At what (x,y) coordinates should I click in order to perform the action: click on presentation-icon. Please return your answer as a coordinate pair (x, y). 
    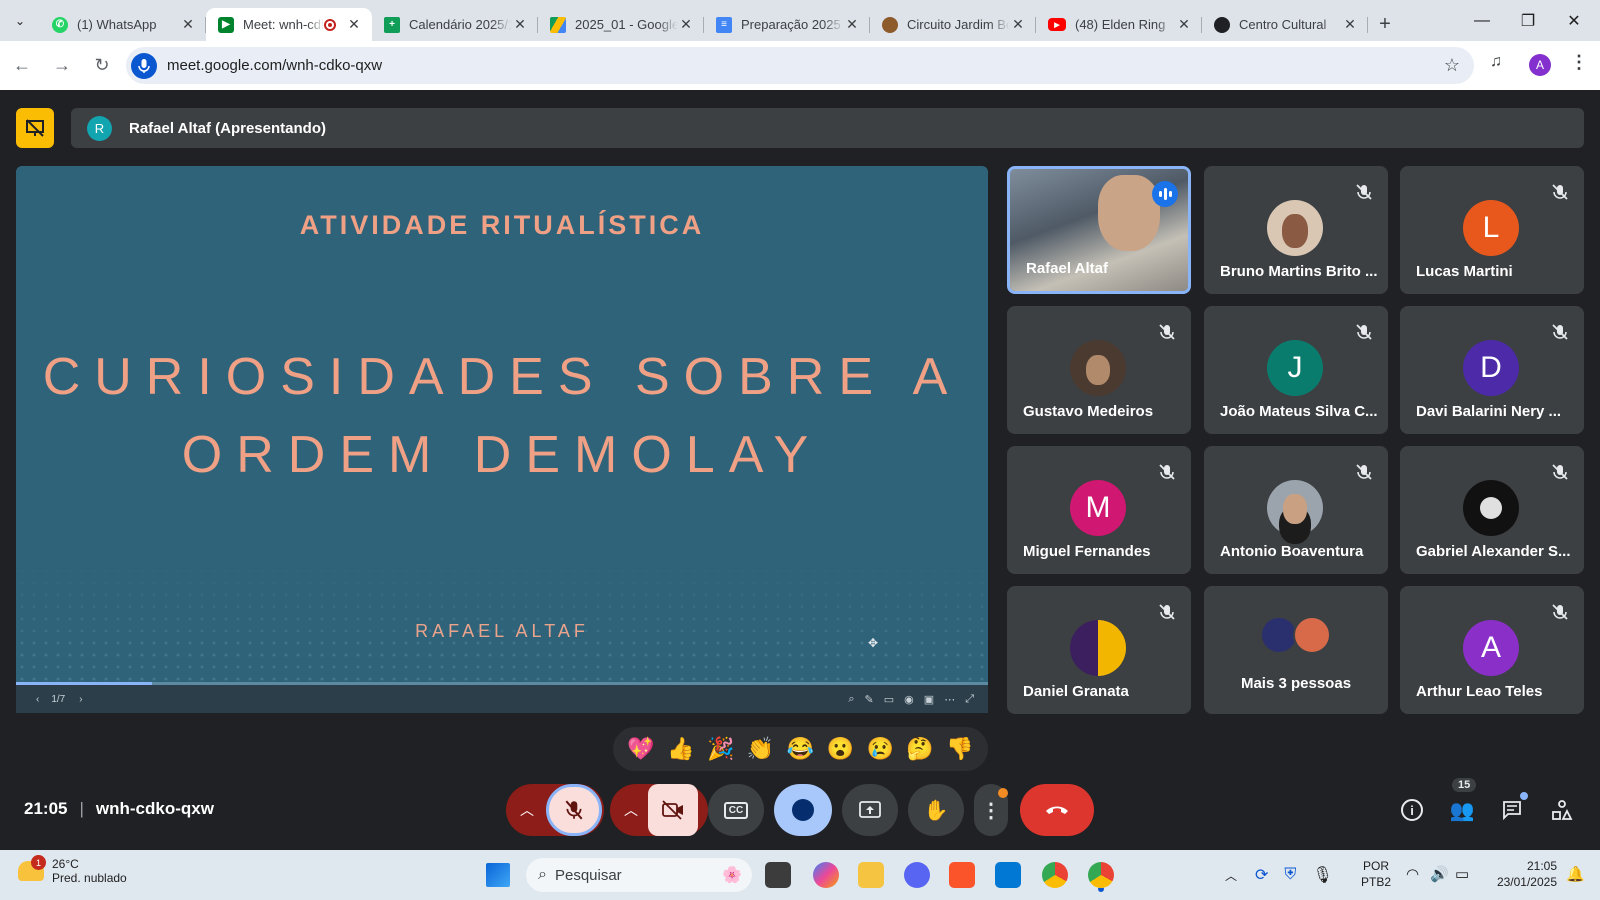
    Looking at the image, I should click on (35, 128).